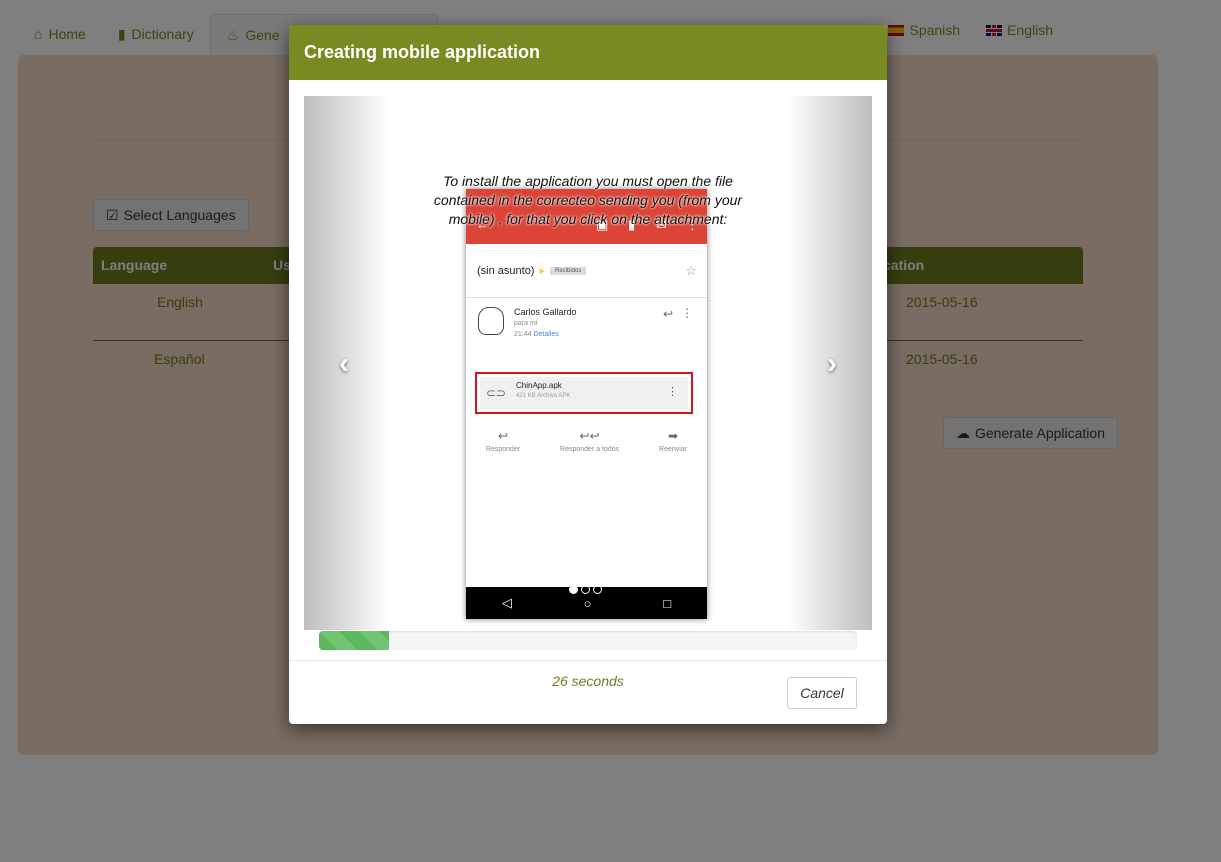  What do you see at coordinates (588, 692) in the screenshot?
I see `modal-footer: 26 seconds Cancel` at bounding box center [588, 692].